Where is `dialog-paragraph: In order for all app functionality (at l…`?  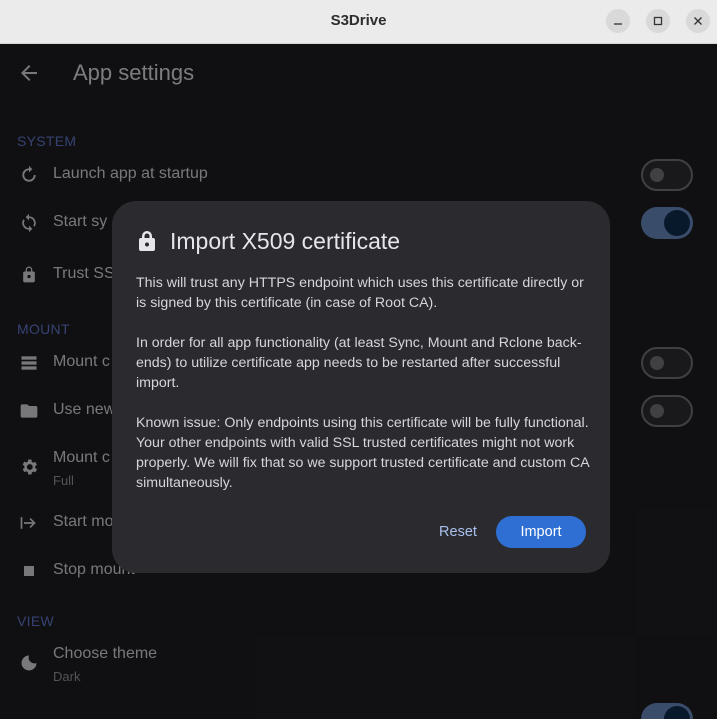
dialog-paragraph: In order for all app functionality (at l… is located at coordinates (359, 363).